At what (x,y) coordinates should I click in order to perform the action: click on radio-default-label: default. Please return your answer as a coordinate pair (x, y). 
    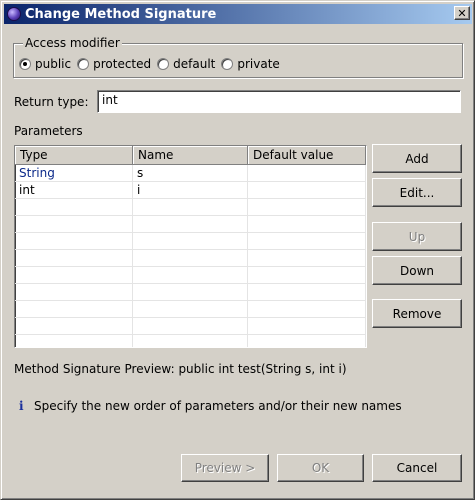
    Looking at the image, I should click on (194, 64).